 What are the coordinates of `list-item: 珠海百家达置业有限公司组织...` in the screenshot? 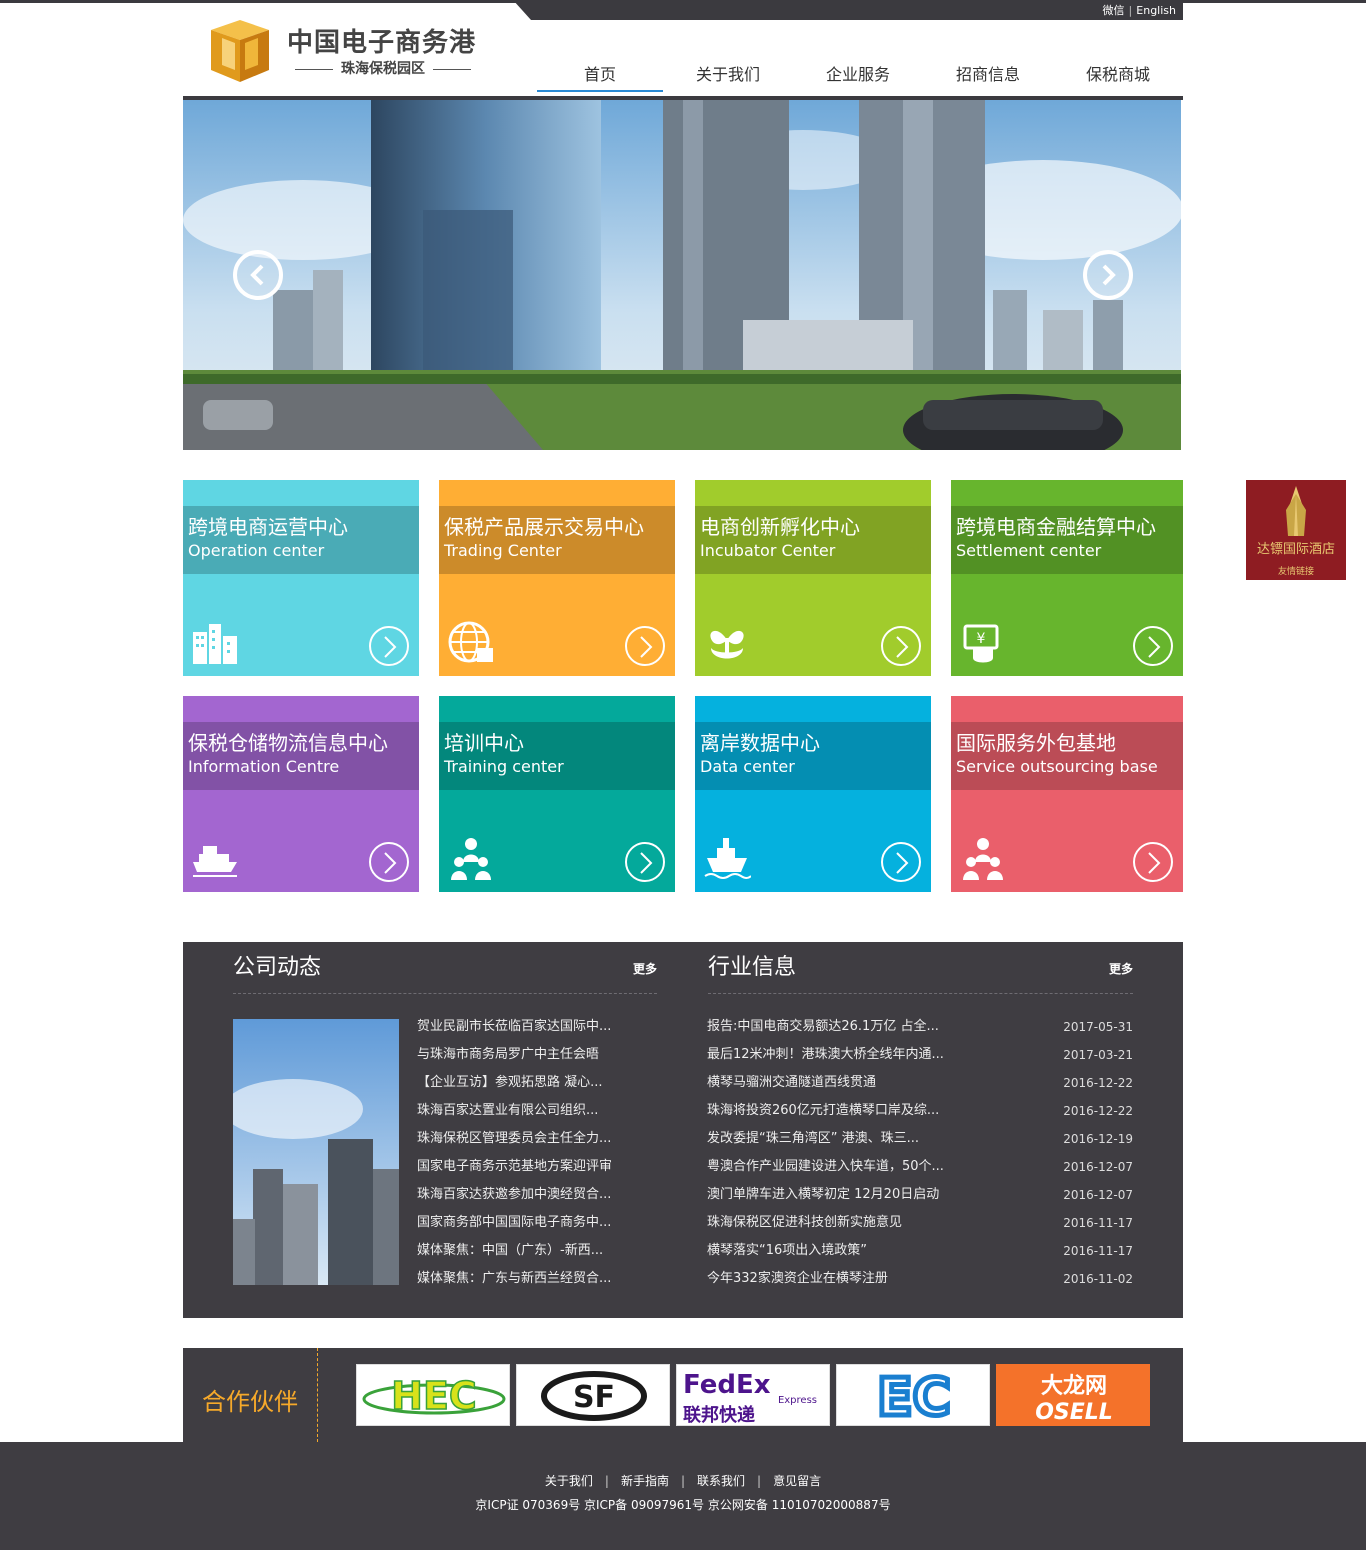 It's located at (537, 1115).